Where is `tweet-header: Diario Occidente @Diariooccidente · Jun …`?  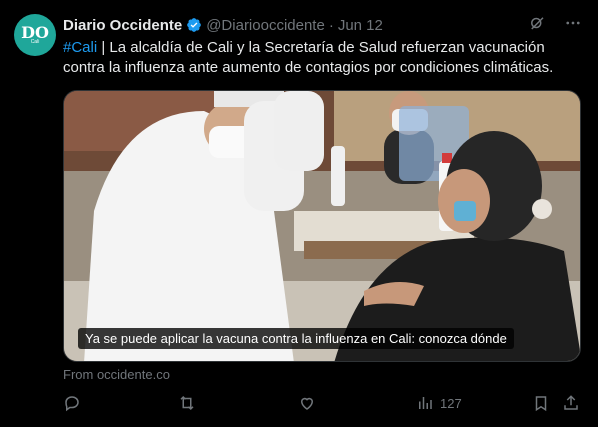
tweet-header: Diario Occidente @Diariooccidente · Jun … is located at coordinates (223, 25).